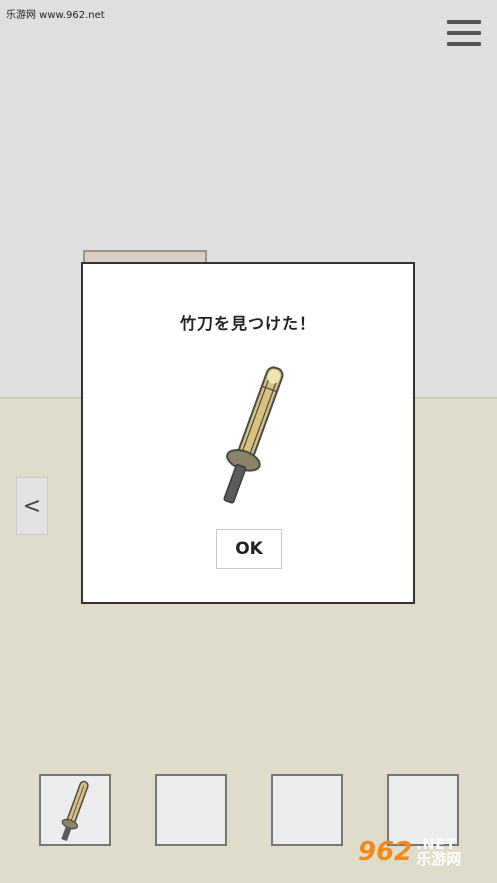 Image resolution: width=497 pixels, height=883 pixels. What do you see at coordinates (249, 549) in the screenshot?
I see `ok-button: OK` at bounding box center [249, 549].